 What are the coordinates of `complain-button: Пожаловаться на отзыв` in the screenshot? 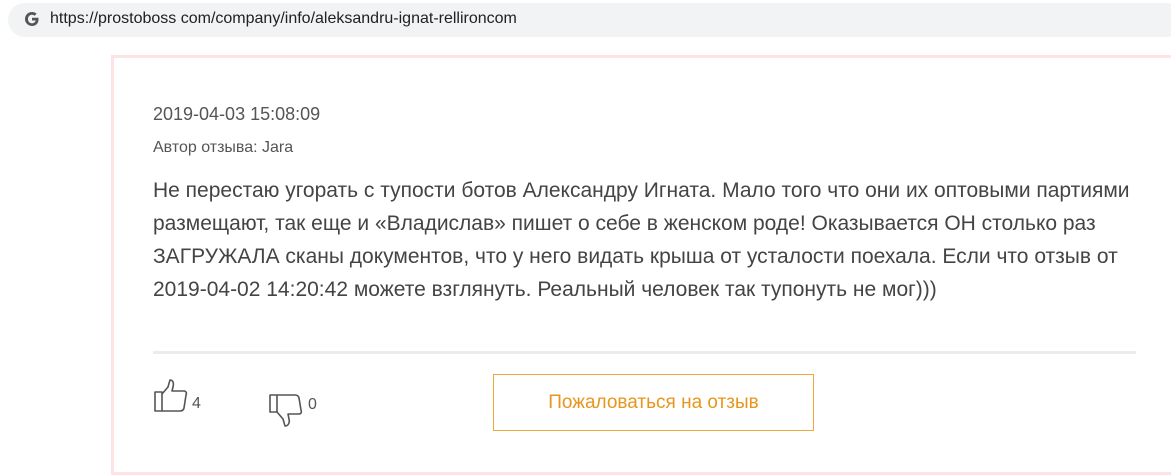 It's located at (653, 402).